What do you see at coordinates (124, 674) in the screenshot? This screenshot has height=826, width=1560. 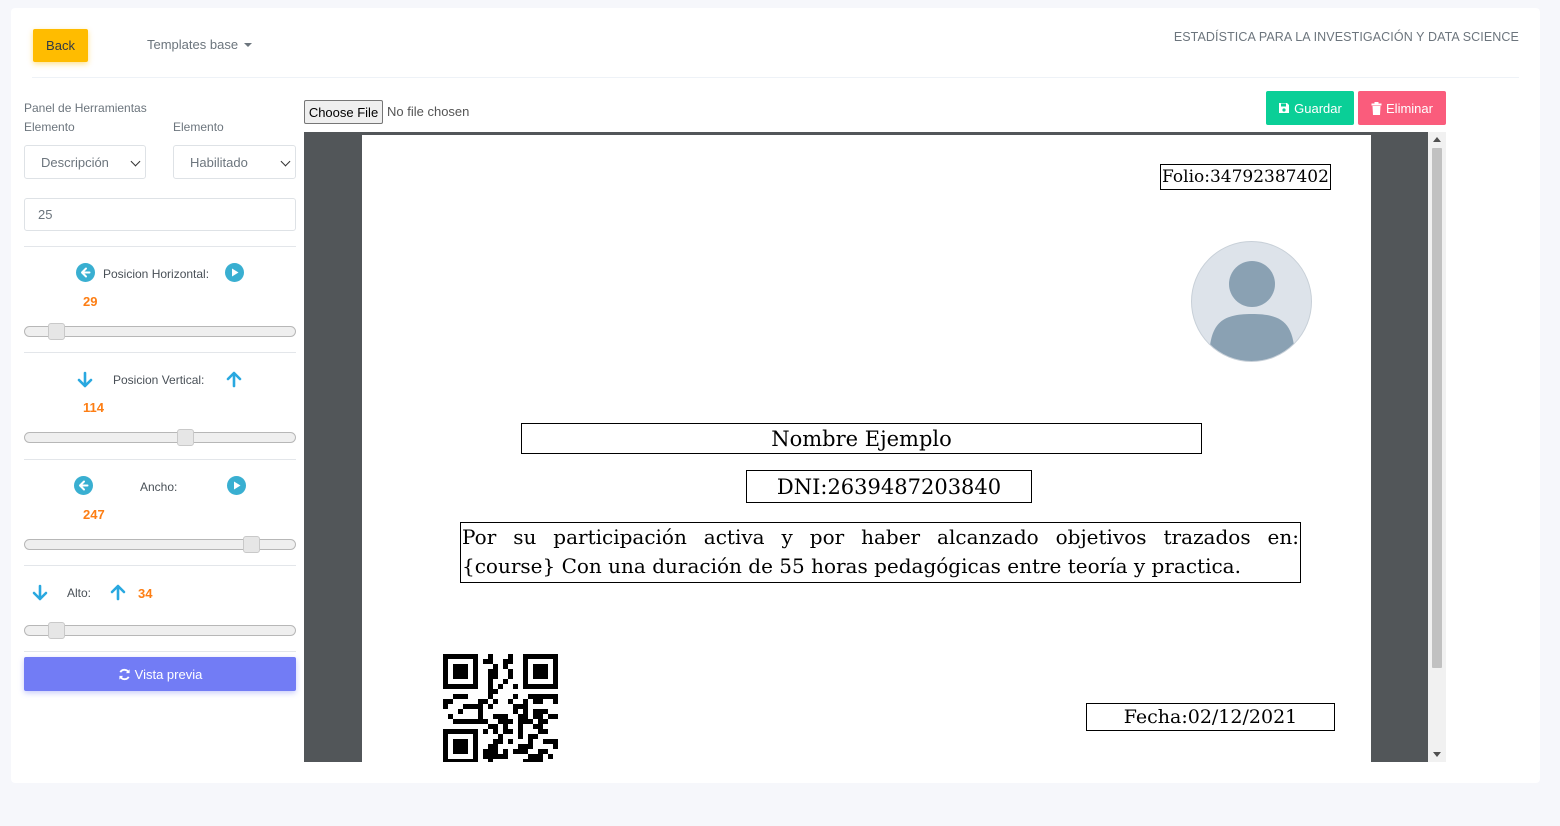 I see `refresh-icon` at bounding box center [124, 674].